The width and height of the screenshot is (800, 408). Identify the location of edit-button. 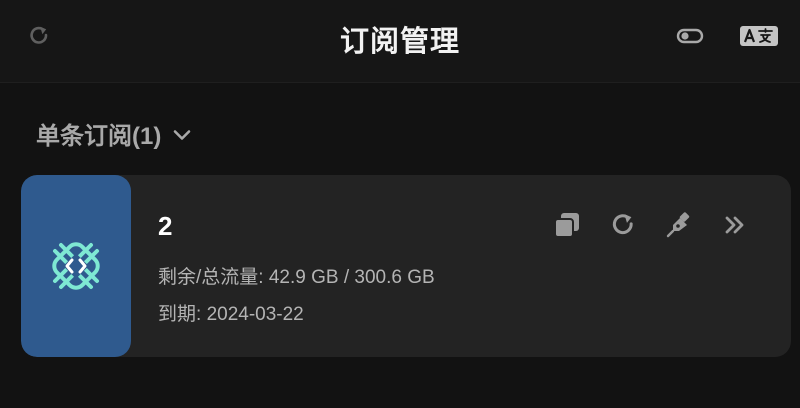
(679, 225).